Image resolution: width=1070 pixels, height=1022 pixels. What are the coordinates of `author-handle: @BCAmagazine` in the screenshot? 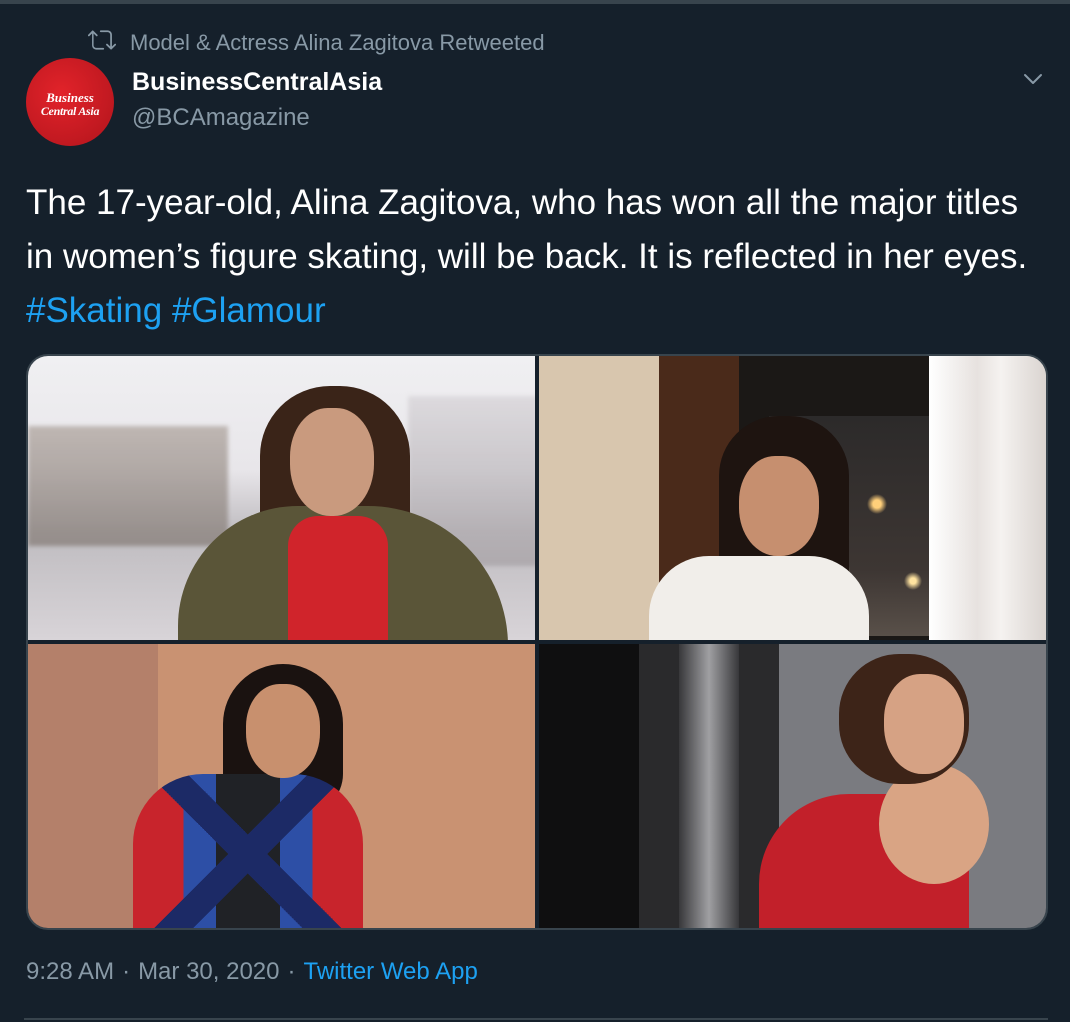 It's located at (221, 118).